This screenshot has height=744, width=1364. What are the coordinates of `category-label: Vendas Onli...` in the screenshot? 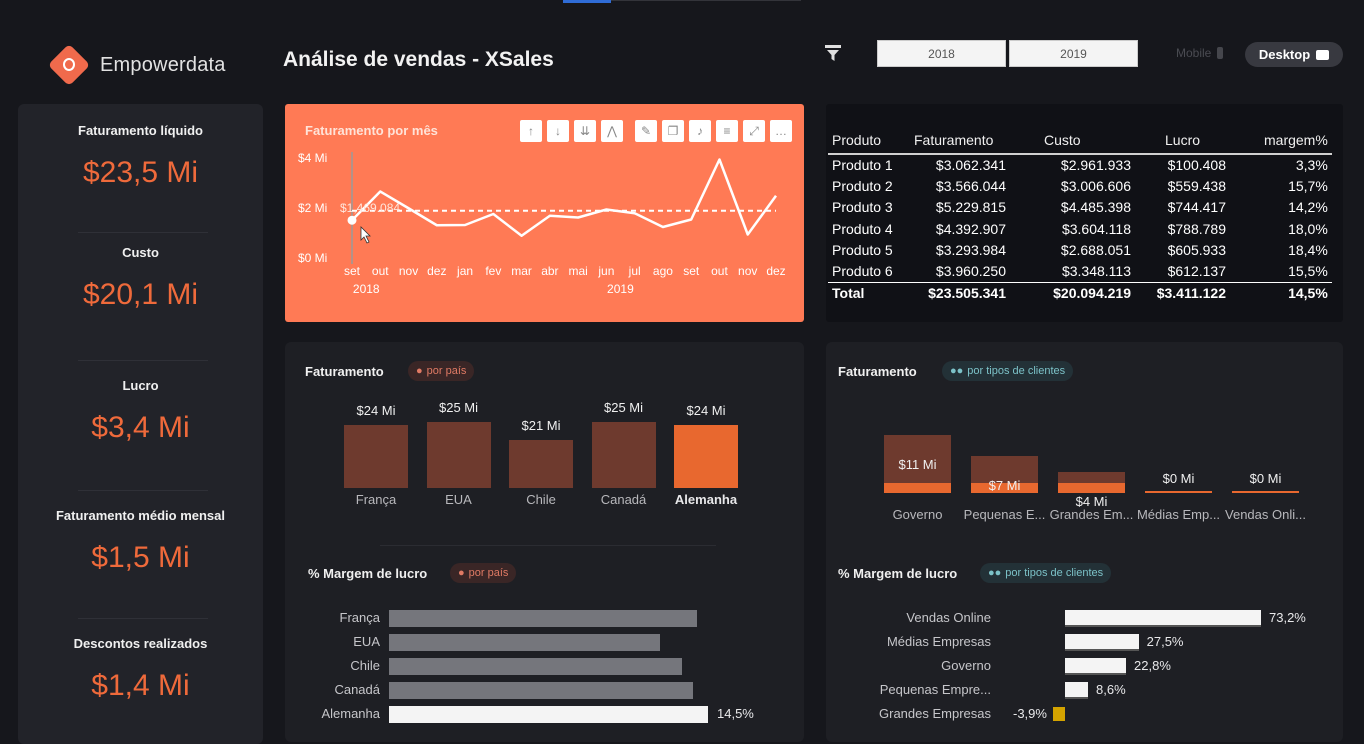 It's located at (1265, 514).